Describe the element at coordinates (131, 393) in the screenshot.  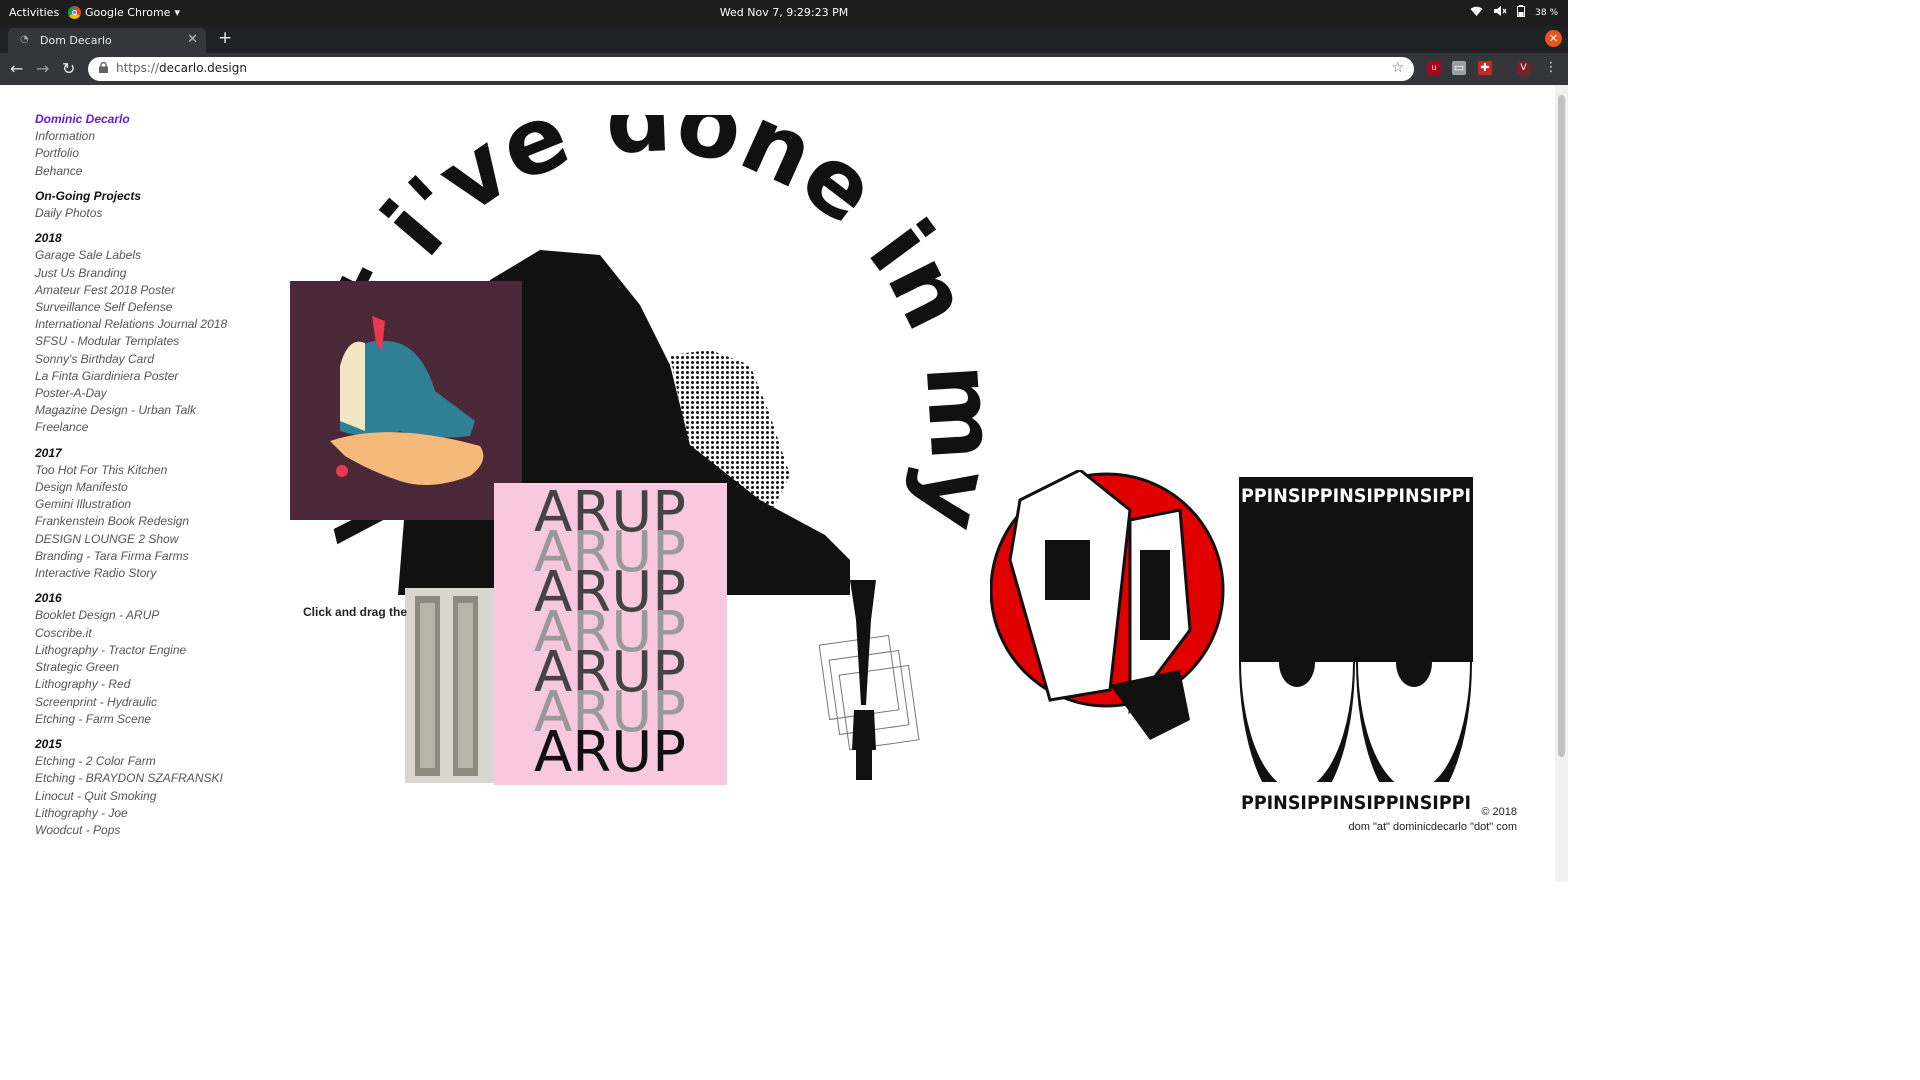
I see `project-link: Poster-A-Day` at that location.